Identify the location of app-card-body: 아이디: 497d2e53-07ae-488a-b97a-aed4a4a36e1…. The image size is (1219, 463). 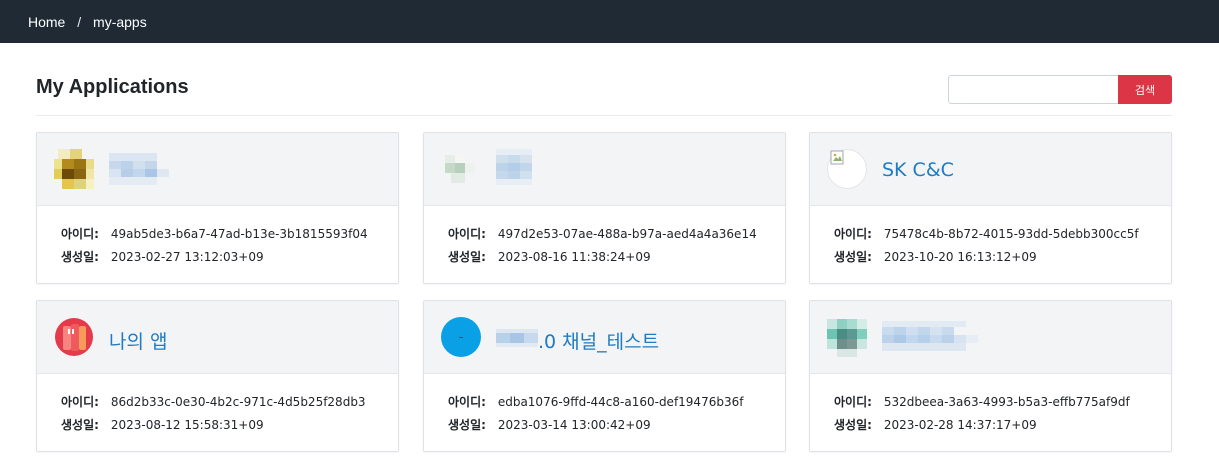
(604, 238).